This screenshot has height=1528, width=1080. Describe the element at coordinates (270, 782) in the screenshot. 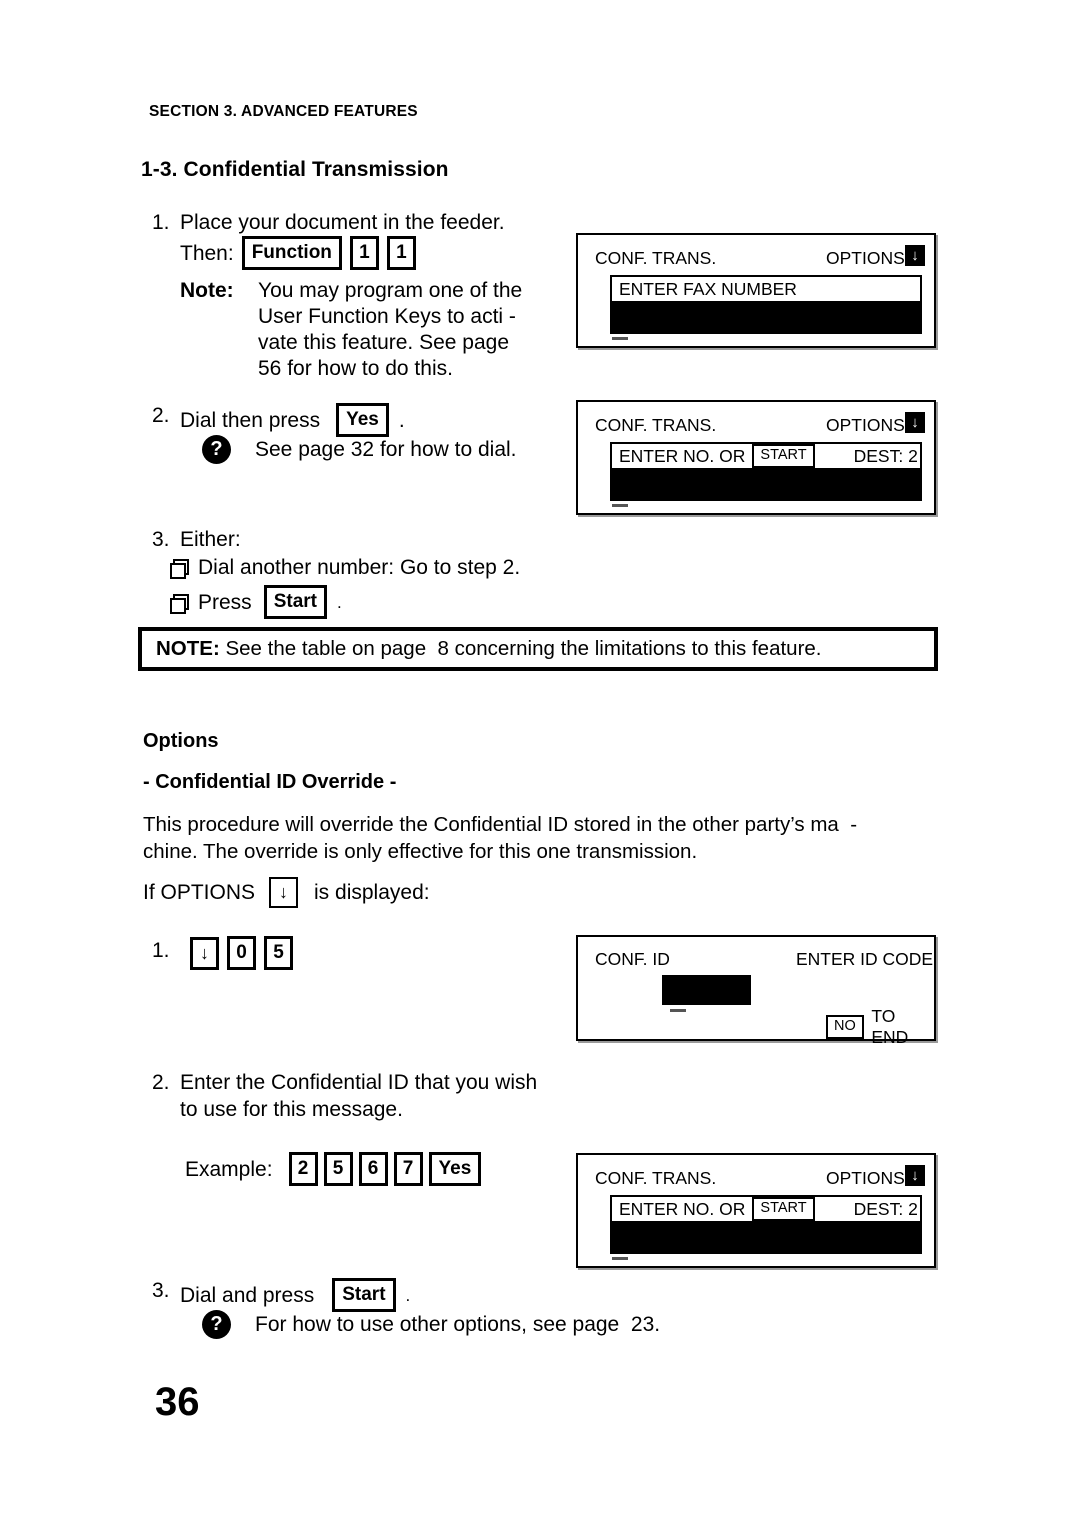

I see `options-subheading: - Confidential ID Override -` at that location.